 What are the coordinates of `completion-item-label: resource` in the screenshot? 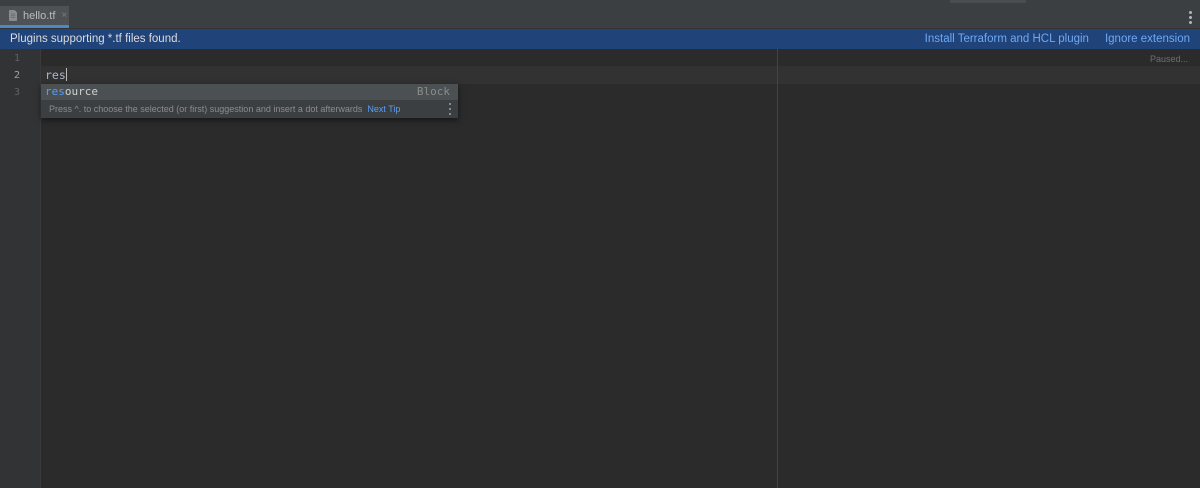 It's located at (71, 91).